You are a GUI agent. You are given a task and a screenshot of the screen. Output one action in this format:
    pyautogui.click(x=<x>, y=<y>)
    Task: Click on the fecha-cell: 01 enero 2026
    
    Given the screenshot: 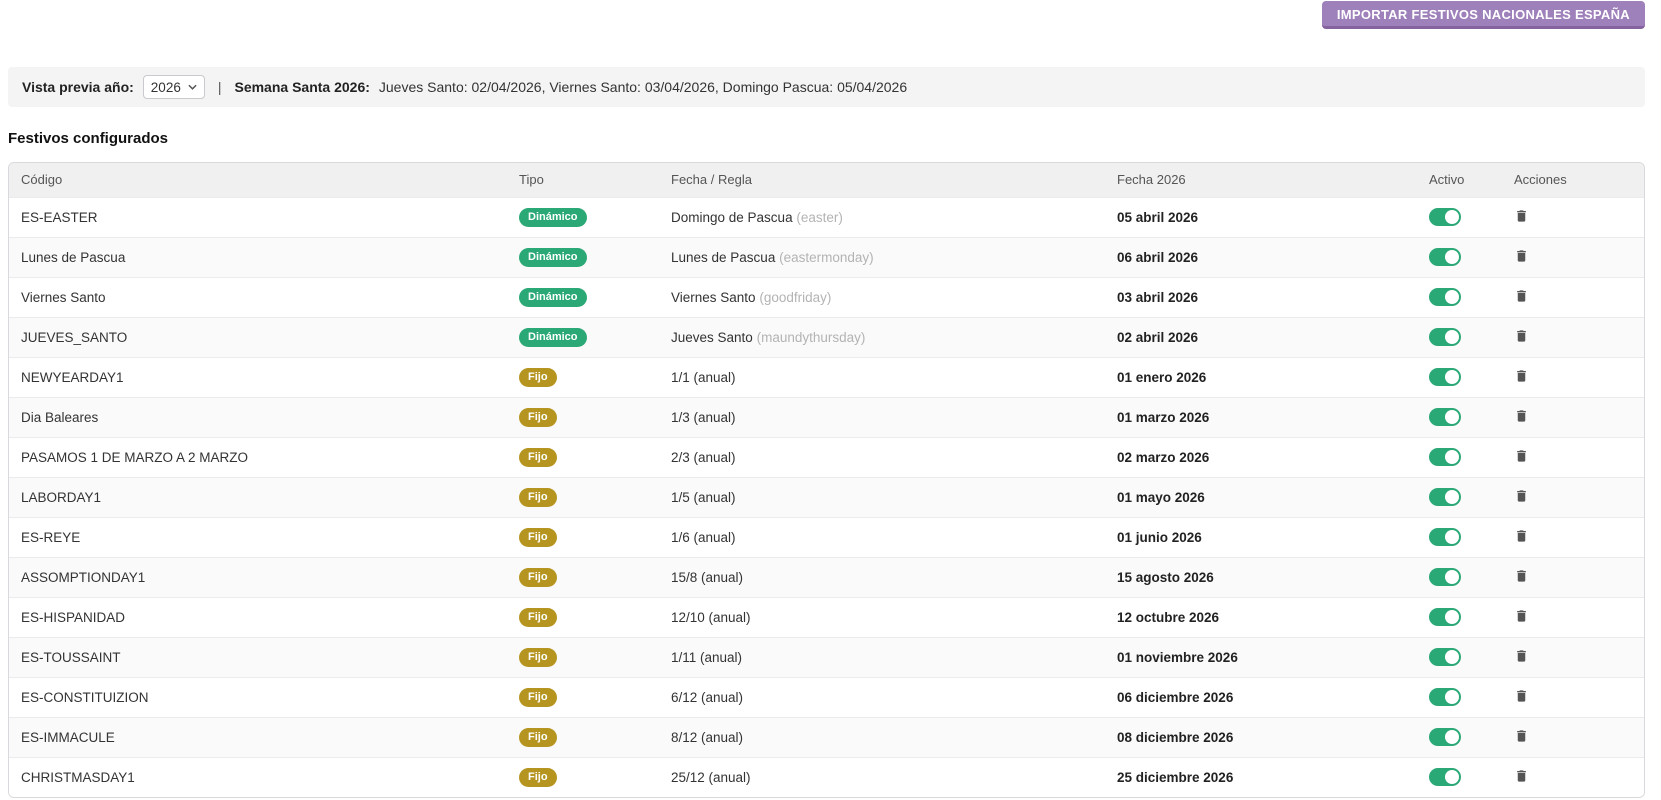 What is the action you would take?
    pyautogui.click(x=1261, y=377)
    